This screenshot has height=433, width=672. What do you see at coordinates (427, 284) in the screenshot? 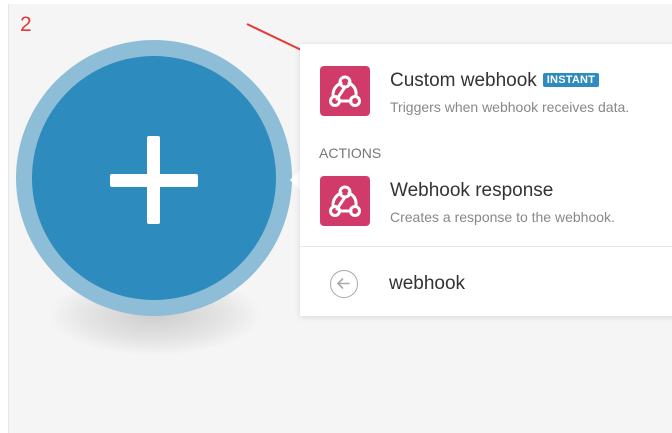
I see `search-query: webhook` at bounding box center [427, 284].